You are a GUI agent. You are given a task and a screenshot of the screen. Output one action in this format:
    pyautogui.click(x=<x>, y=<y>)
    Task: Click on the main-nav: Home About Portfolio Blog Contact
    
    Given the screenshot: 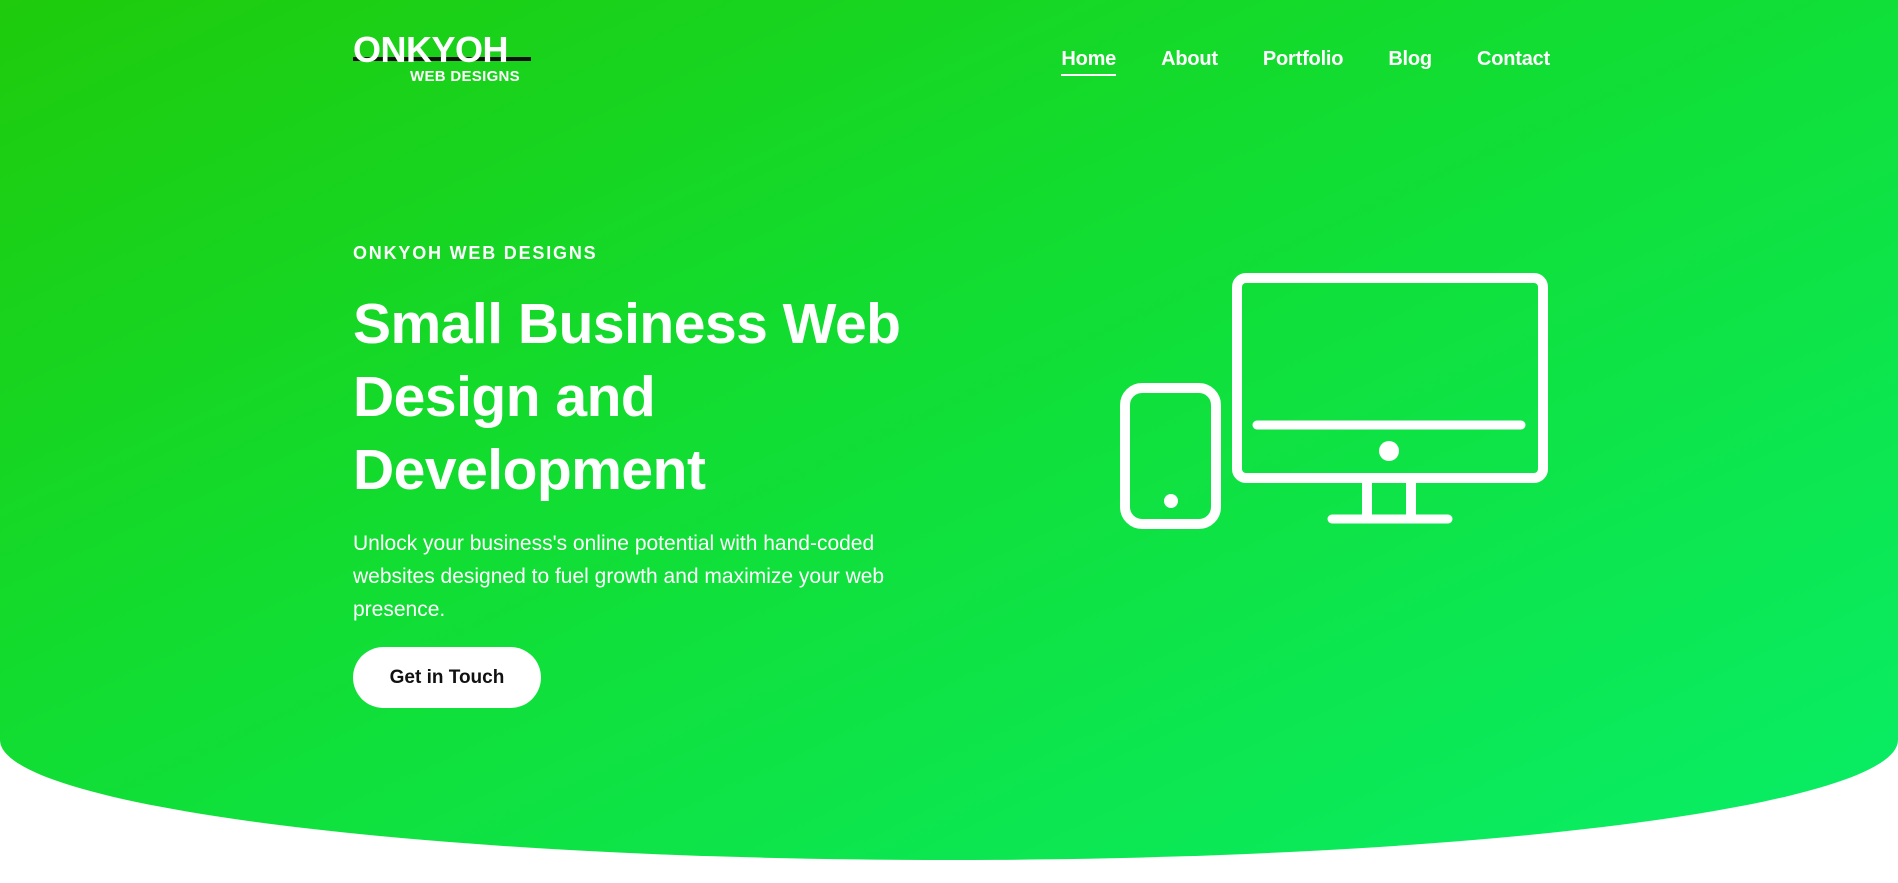 What is the action you would take?
    pyautogui.click(x=1305, y=61)
    